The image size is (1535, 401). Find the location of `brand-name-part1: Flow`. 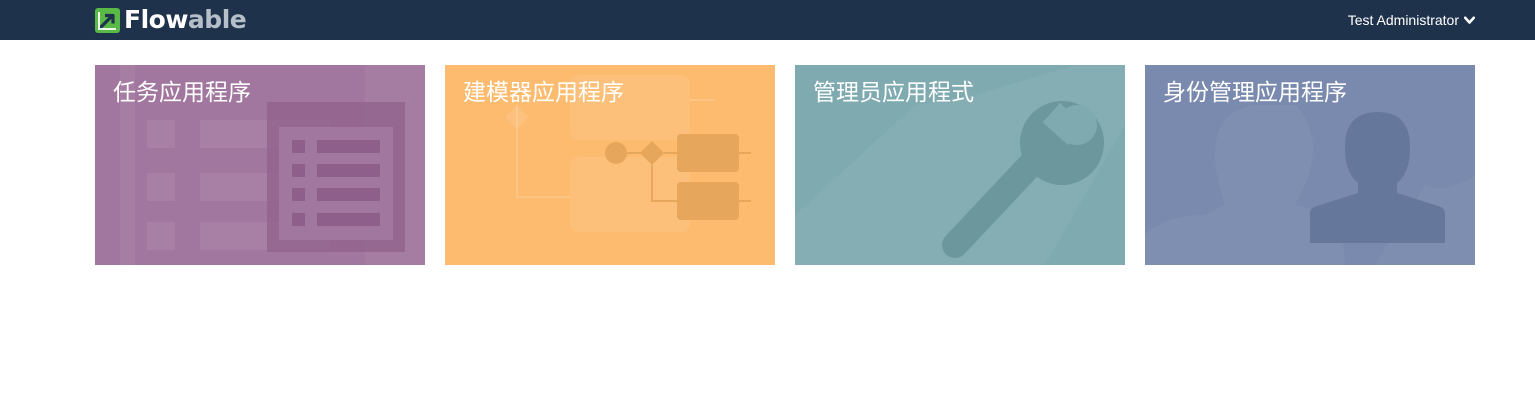

brand-name-part1: Flow is located at coordinates (156, 19).